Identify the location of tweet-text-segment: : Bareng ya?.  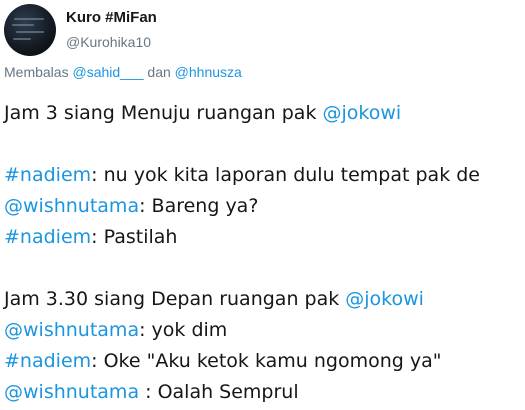
(199, 206).